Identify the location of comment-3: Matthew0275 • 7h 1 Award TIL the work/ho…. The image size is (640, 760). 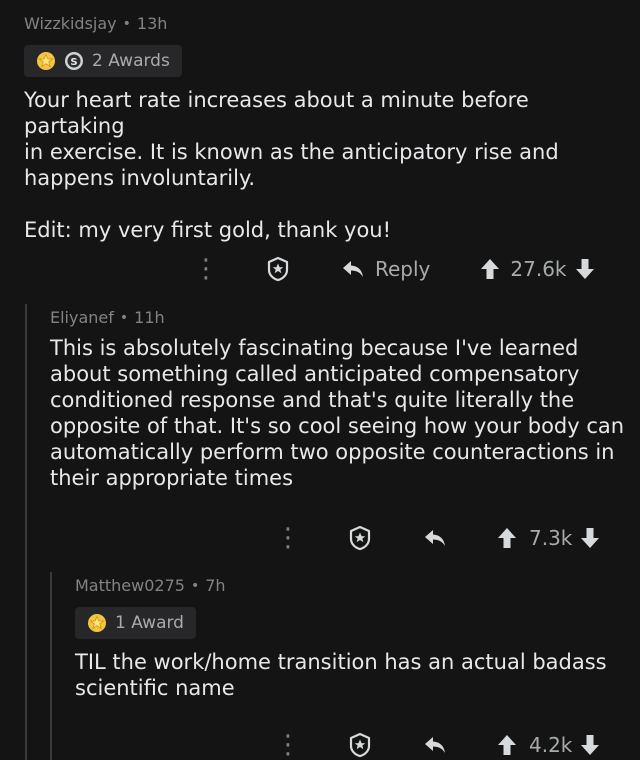
(350, 638).